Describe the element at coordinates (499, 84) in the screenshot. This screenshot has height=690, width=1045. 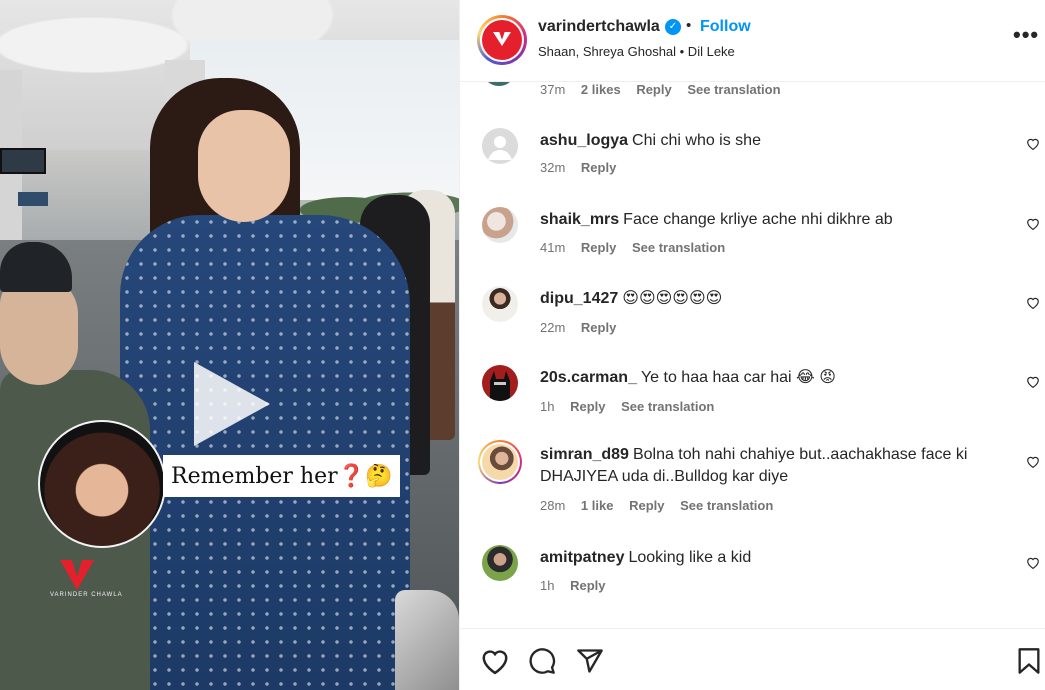
I see `avatar` at that location.